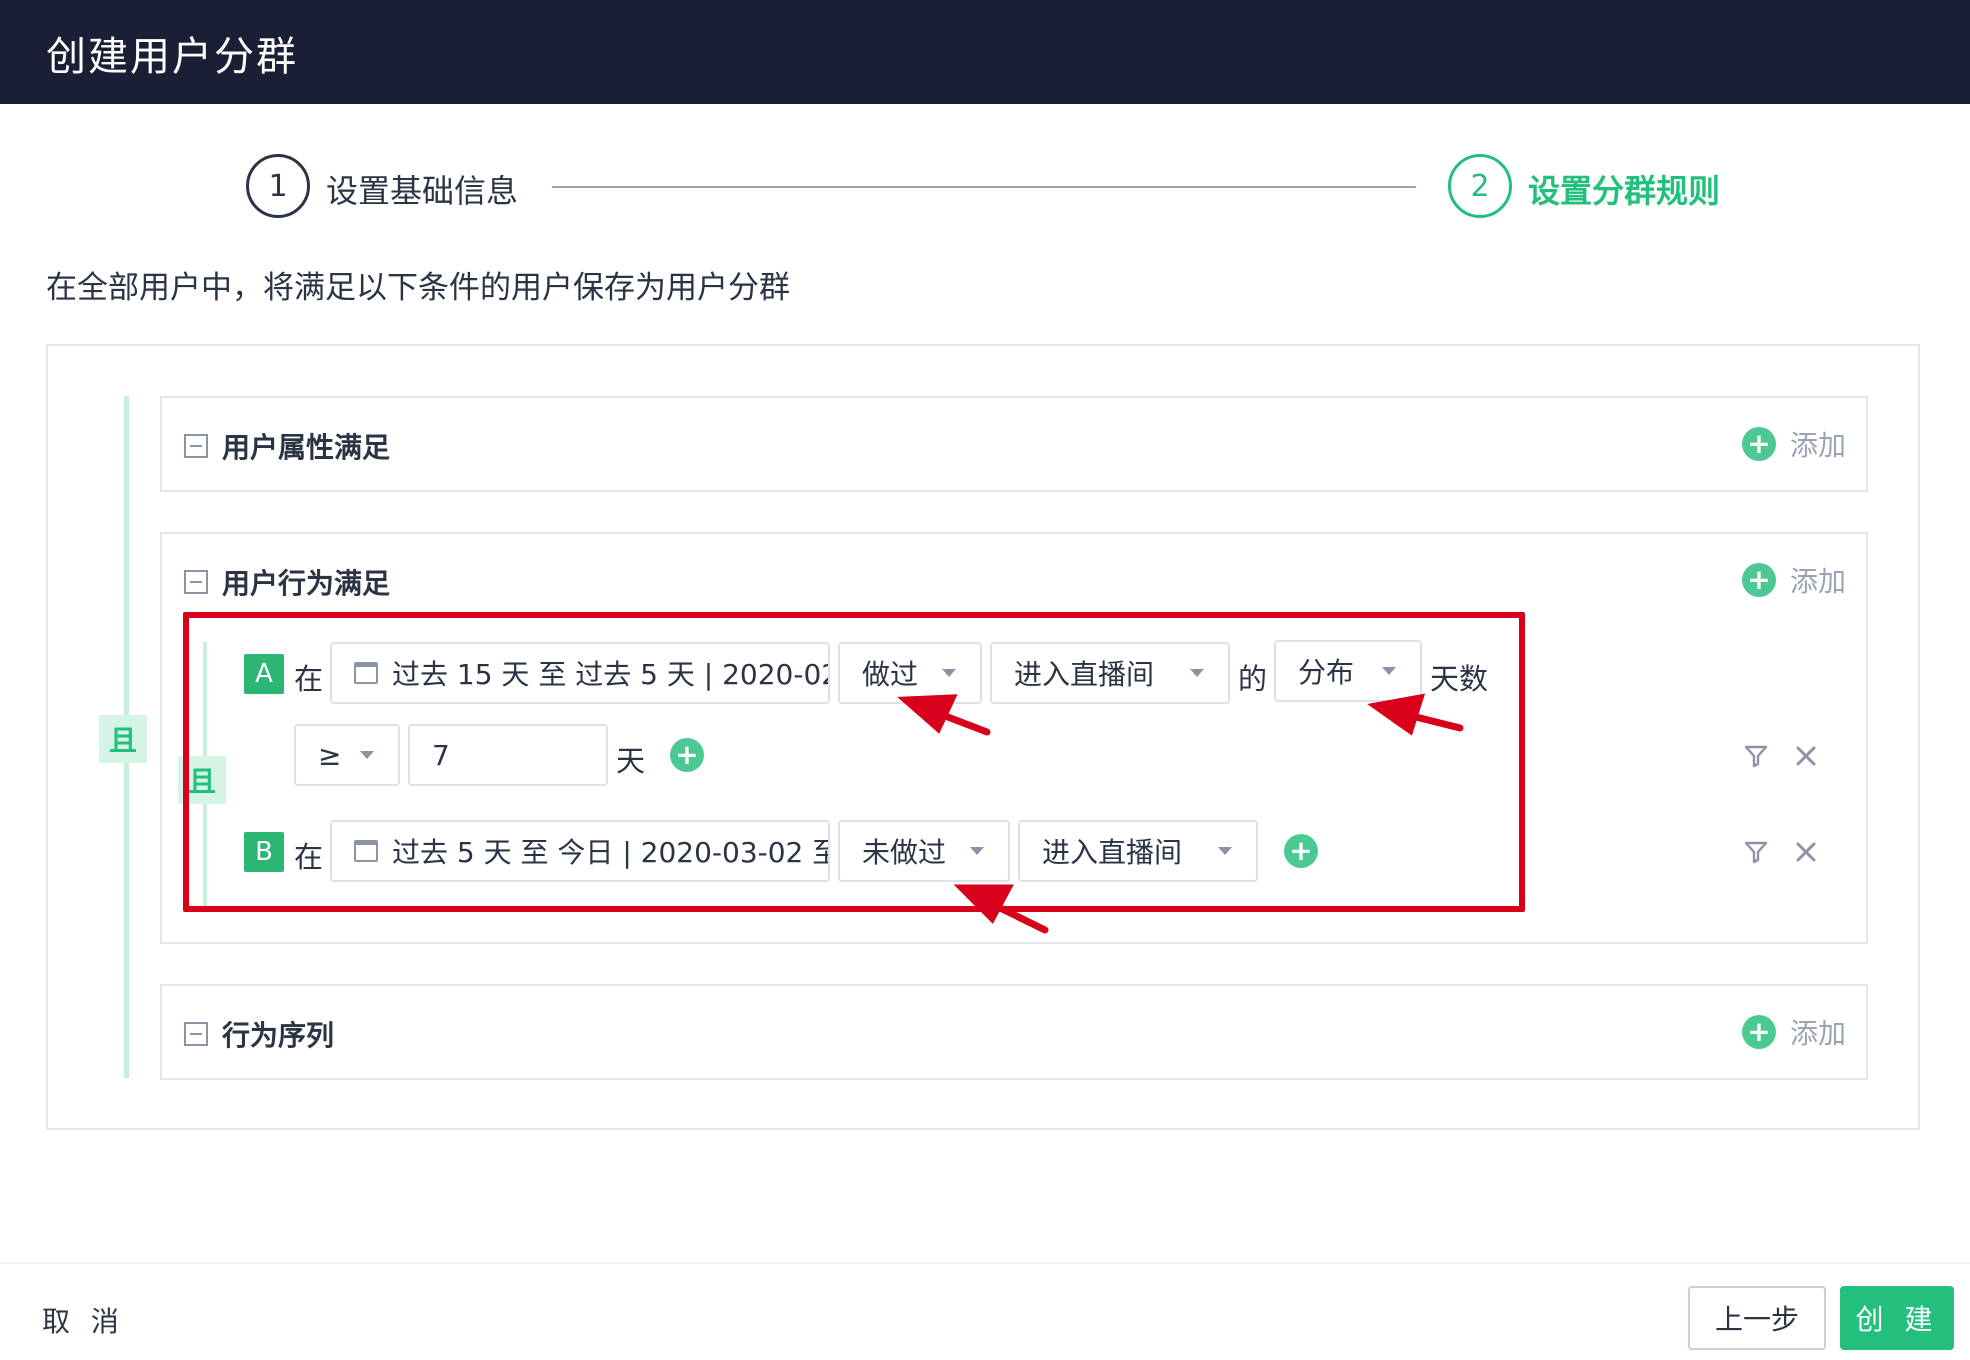 The image size is (1970, 1360). Describe the element at coordinates (985, 1311) in the screenshot. I see `footer-bar: 取 消 上一步 创 建` at that location.